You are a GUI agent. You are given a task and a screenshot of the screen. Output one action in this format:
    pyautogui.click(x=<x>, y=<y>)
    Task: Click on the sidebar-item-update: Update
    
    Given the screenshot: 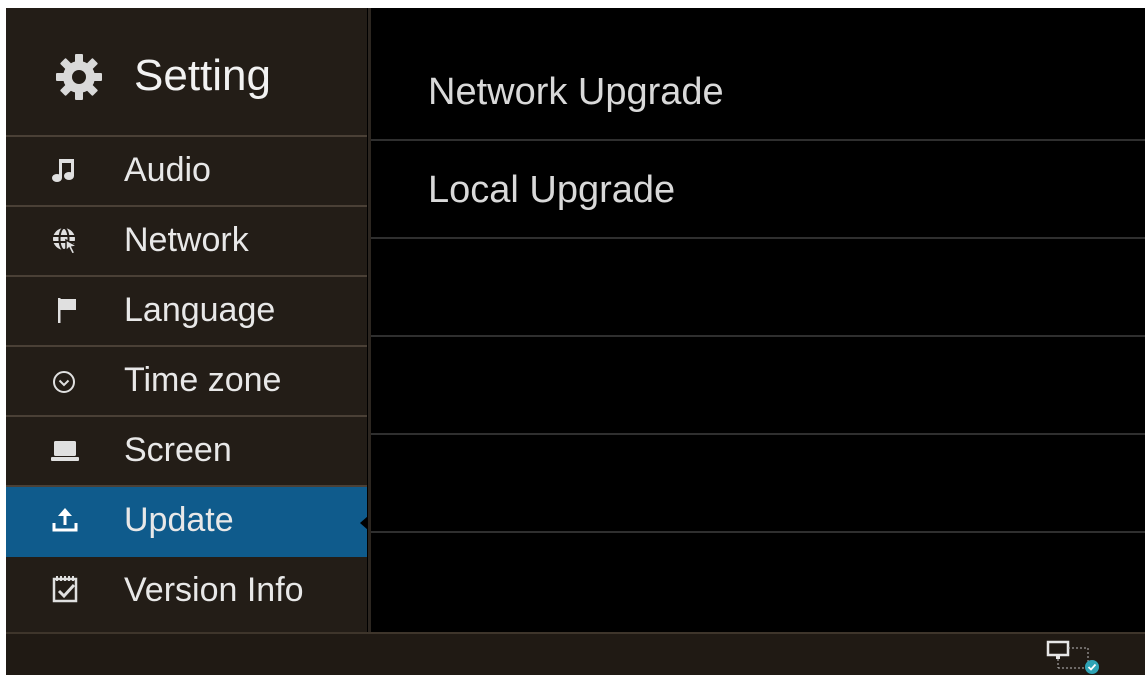 What is the action you would take?
    pyautogui.click(x=187, y=522)
    